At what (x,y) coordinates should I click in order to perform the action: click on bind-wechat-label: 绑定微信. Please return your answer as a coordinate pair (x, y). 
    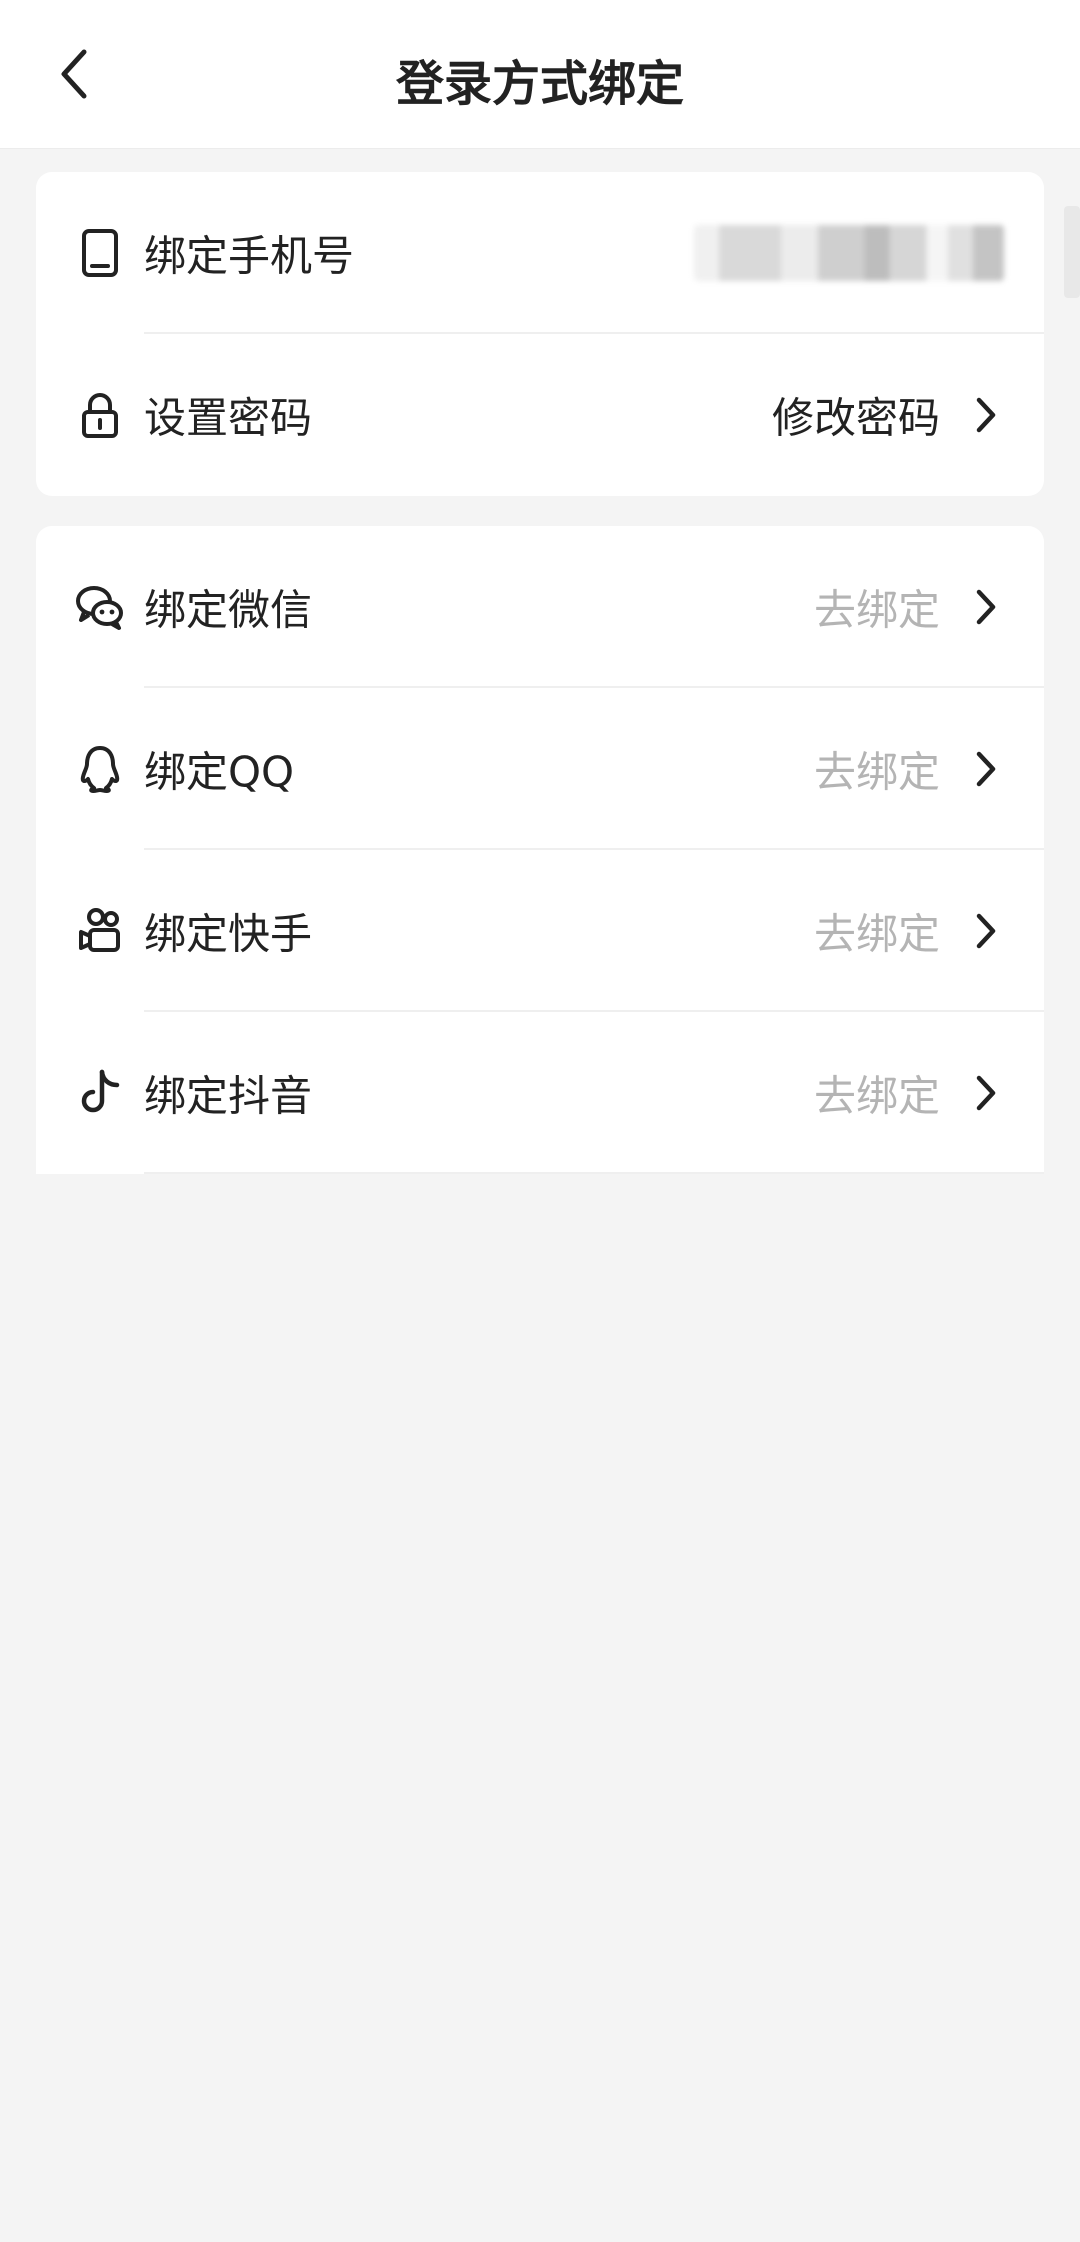
    Looking at the image, I should click on (228, 610).